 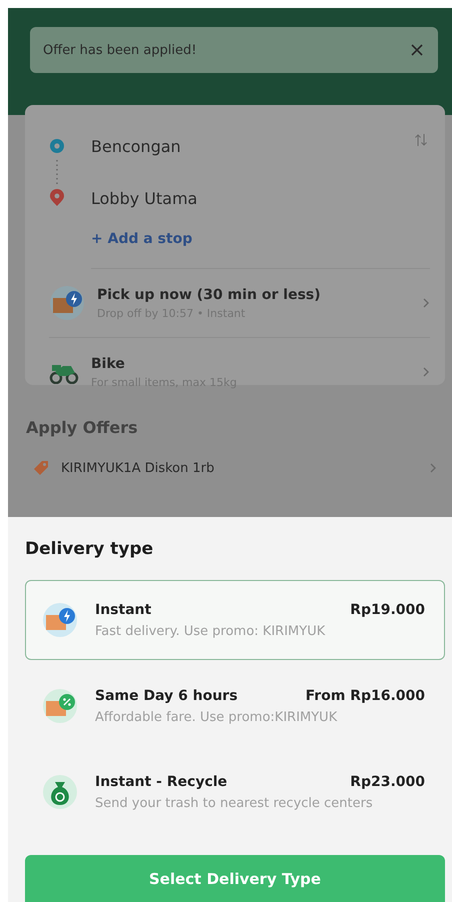 I want to click on delivery-option: Instant - Recycle Rp23.000 Send your trash to nearest recycle centers, so click(x=235, y=792).